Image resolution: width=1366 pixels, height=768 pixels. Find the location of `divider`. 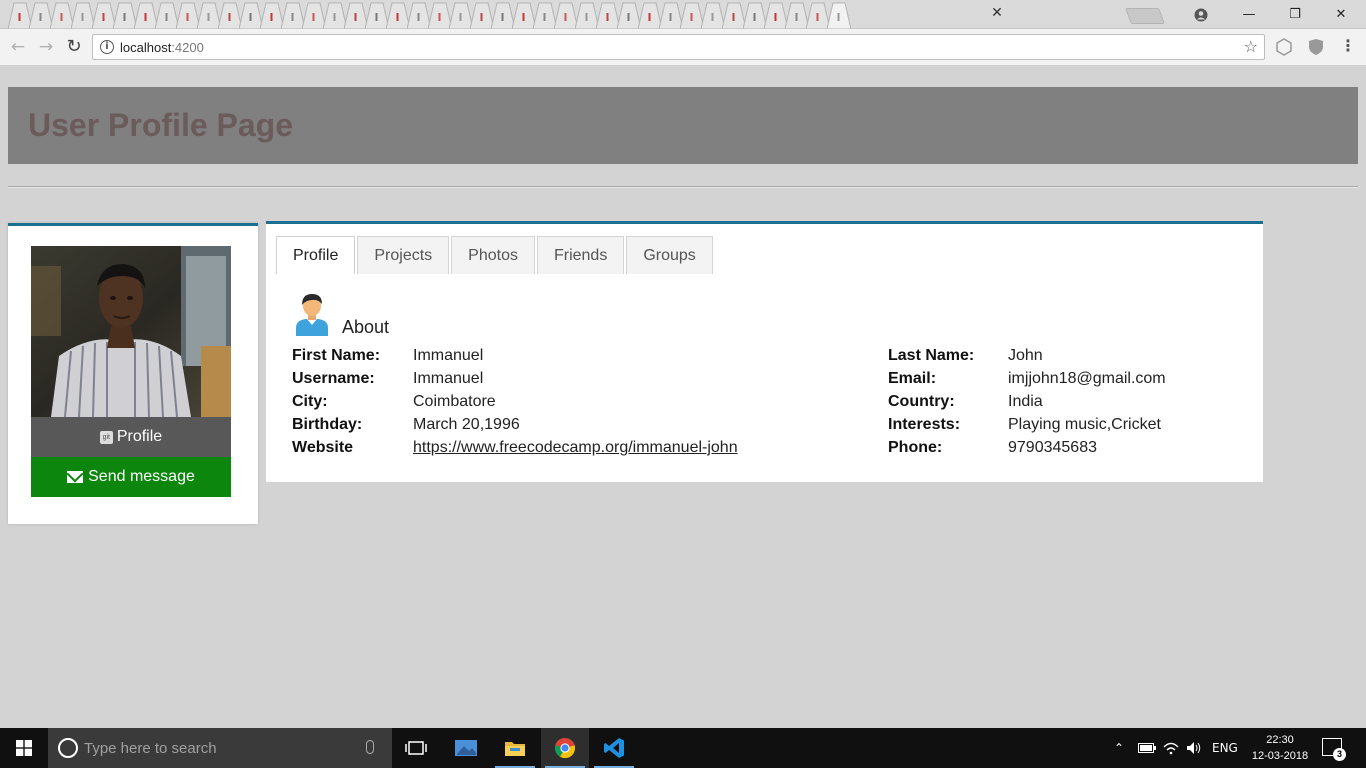

divider is located at coordinates (683, 187).